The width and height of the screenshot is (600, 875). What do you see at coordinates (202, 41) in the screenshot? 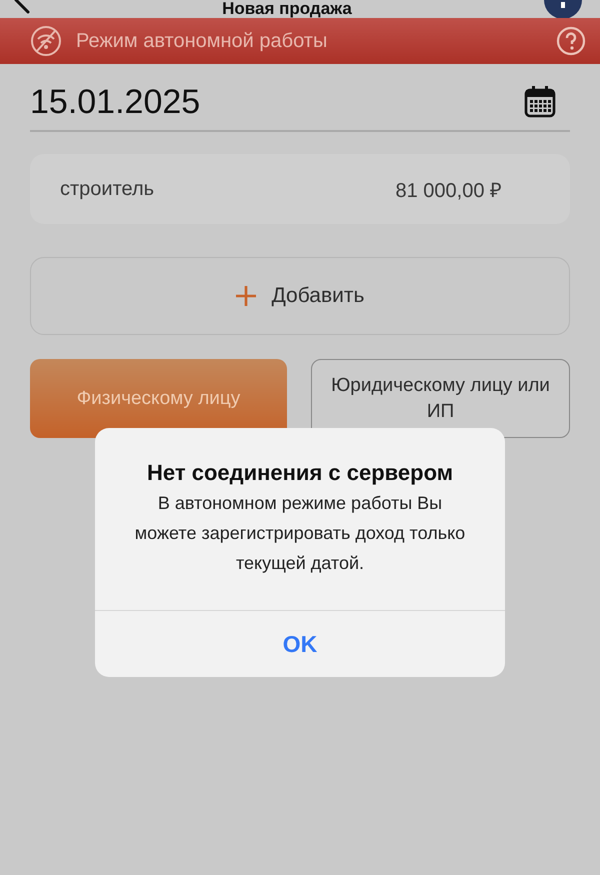
I see `banner-text: Режим автономной работы` at bounding box center [202, 41].